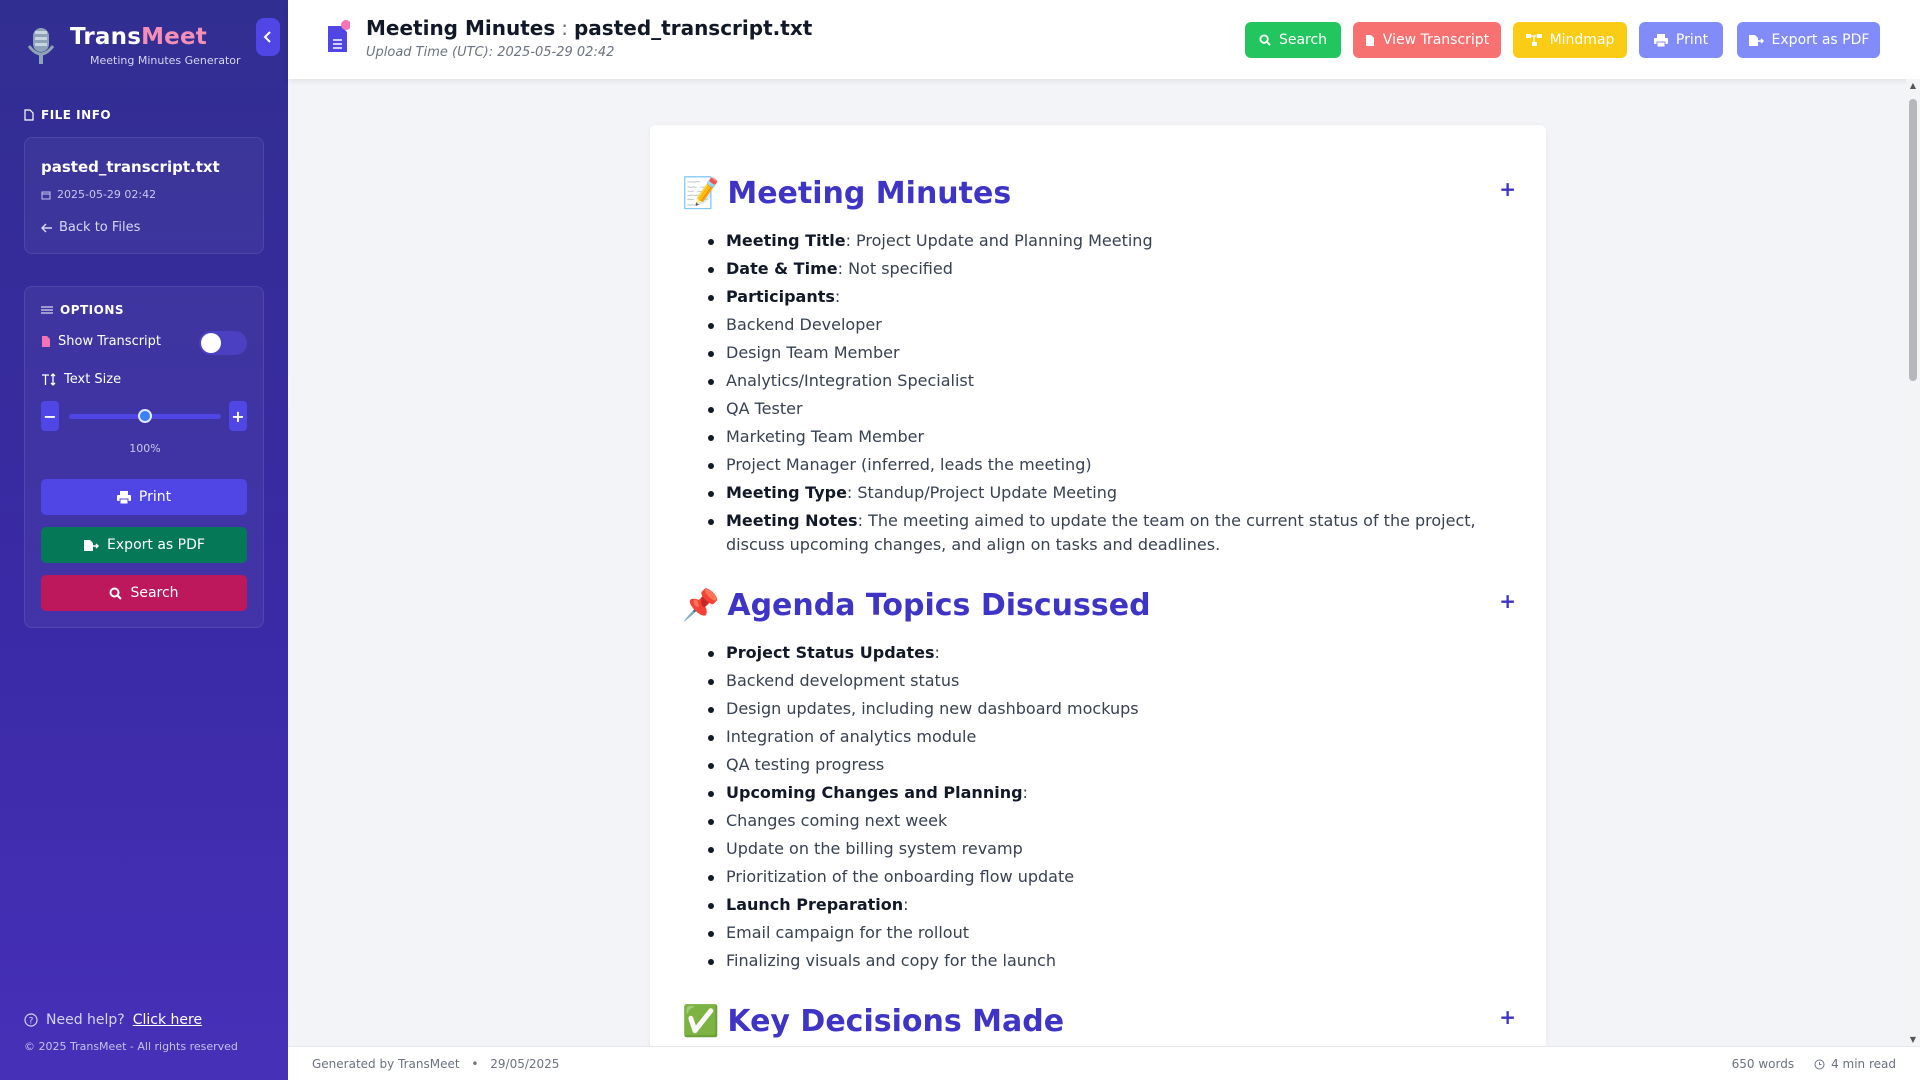  I want to click on memo-icon: 📝, so click(701, 193).